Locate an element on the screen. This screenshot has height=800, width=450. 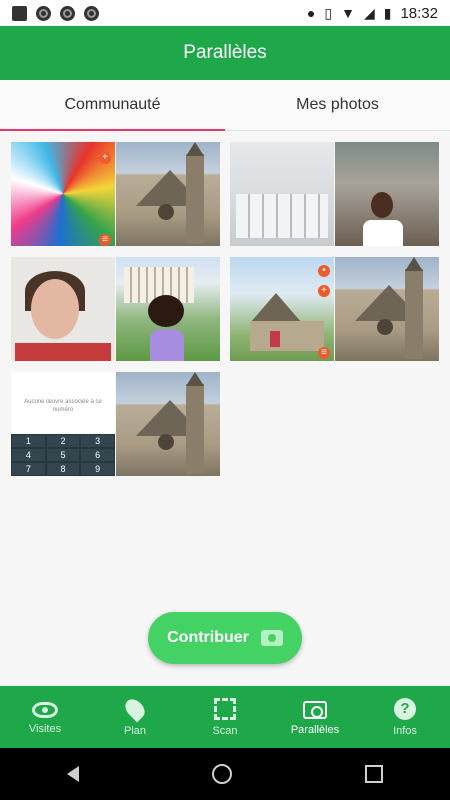
nav-paralleles: Parallèles is located at coordinates (315, 717).